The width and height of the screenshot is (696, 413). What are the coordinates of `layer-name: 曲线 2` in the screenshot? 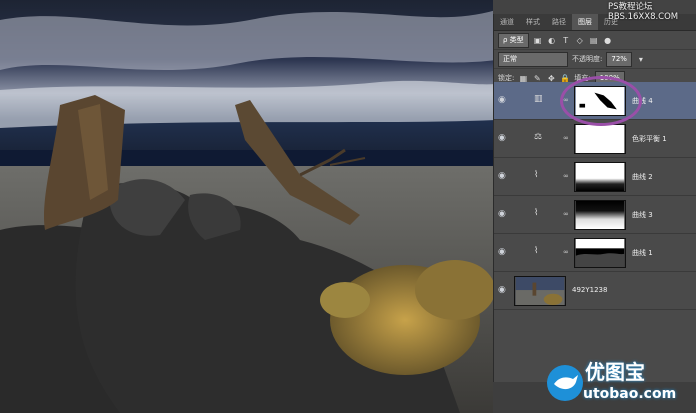 It's located at (642, 177).